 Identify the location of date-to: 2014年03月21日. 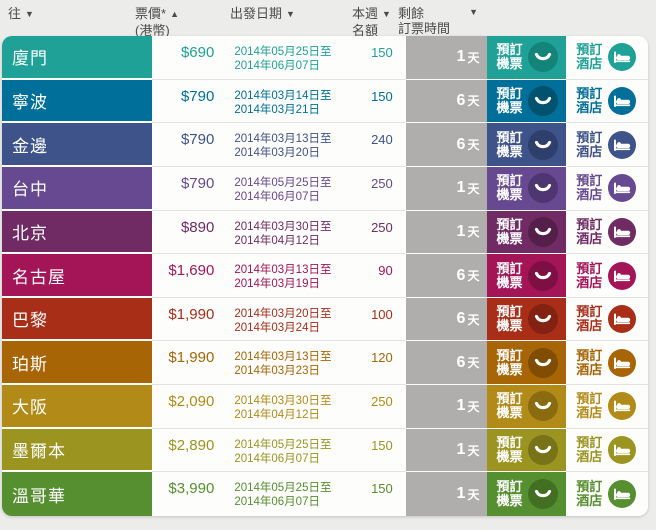
(277, 109).